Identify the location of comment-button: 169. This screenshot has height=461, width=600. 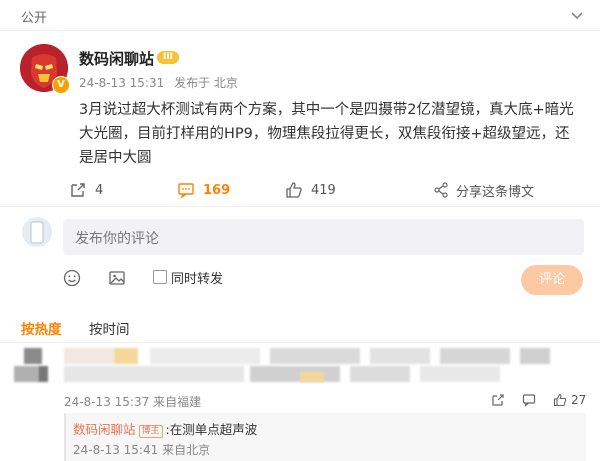
(203, 190).